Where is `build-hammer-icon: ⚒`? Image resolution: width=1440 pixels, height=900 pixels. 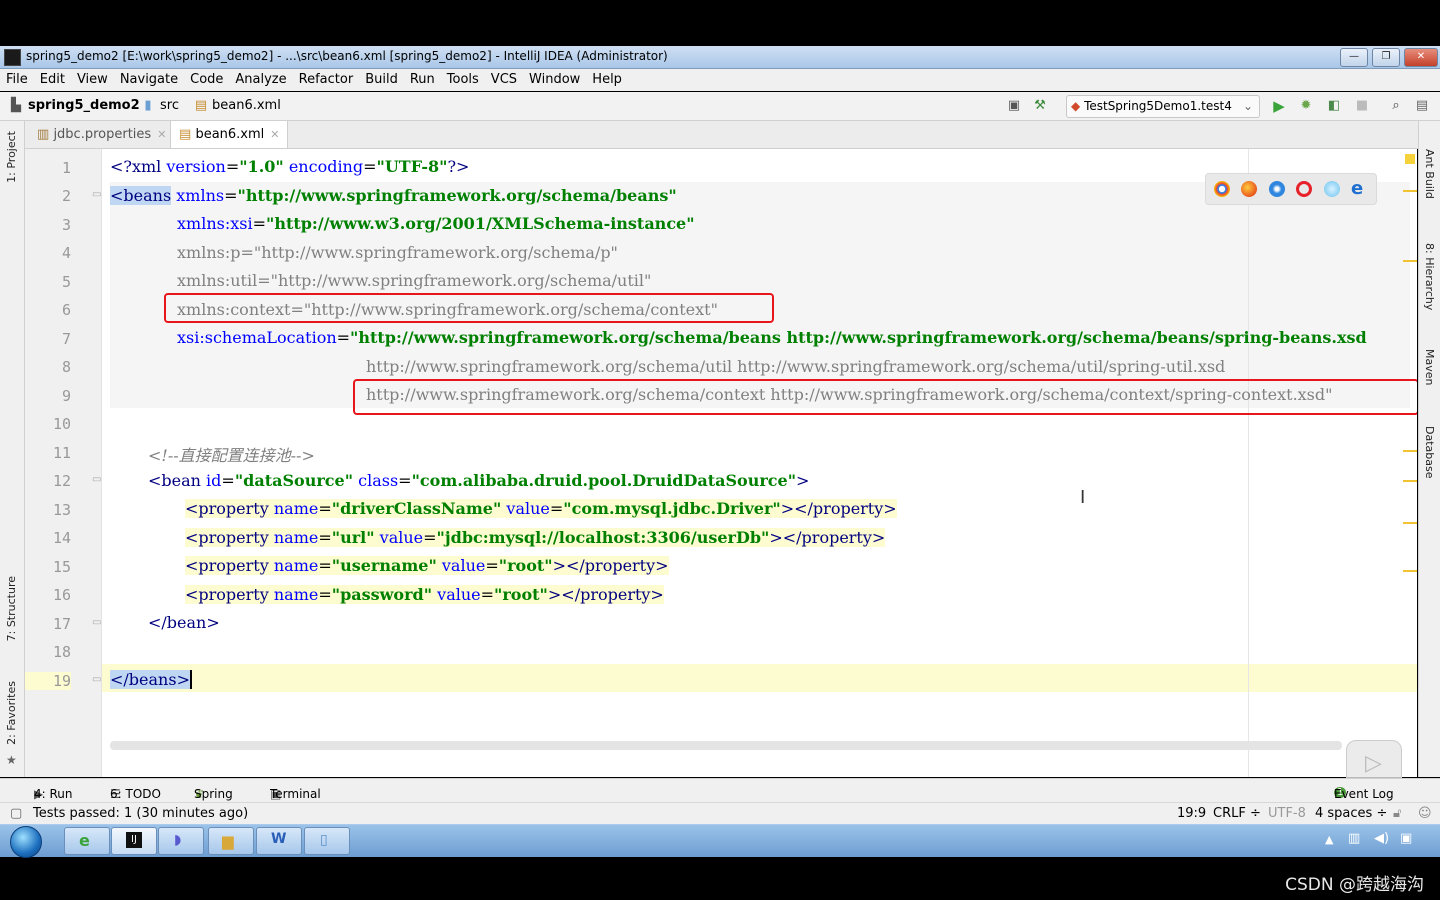
build-hammer-icon: ⚒ is located at coordinates (1040, 106).